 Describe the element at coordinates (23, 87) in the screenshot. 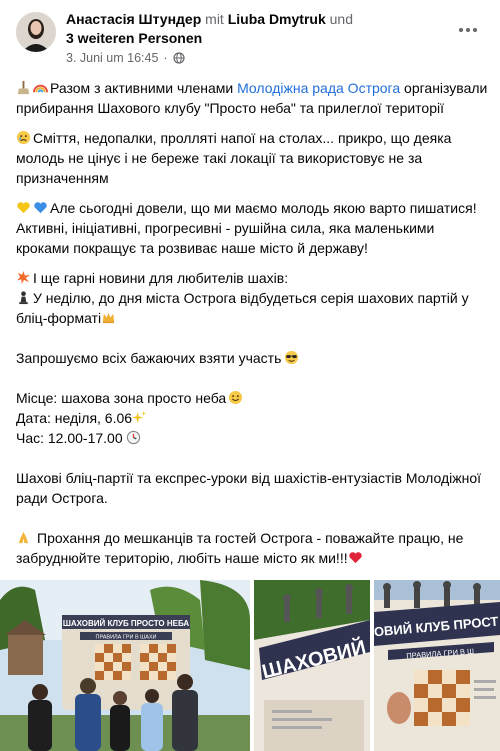

I see `broom-icon` at that location.